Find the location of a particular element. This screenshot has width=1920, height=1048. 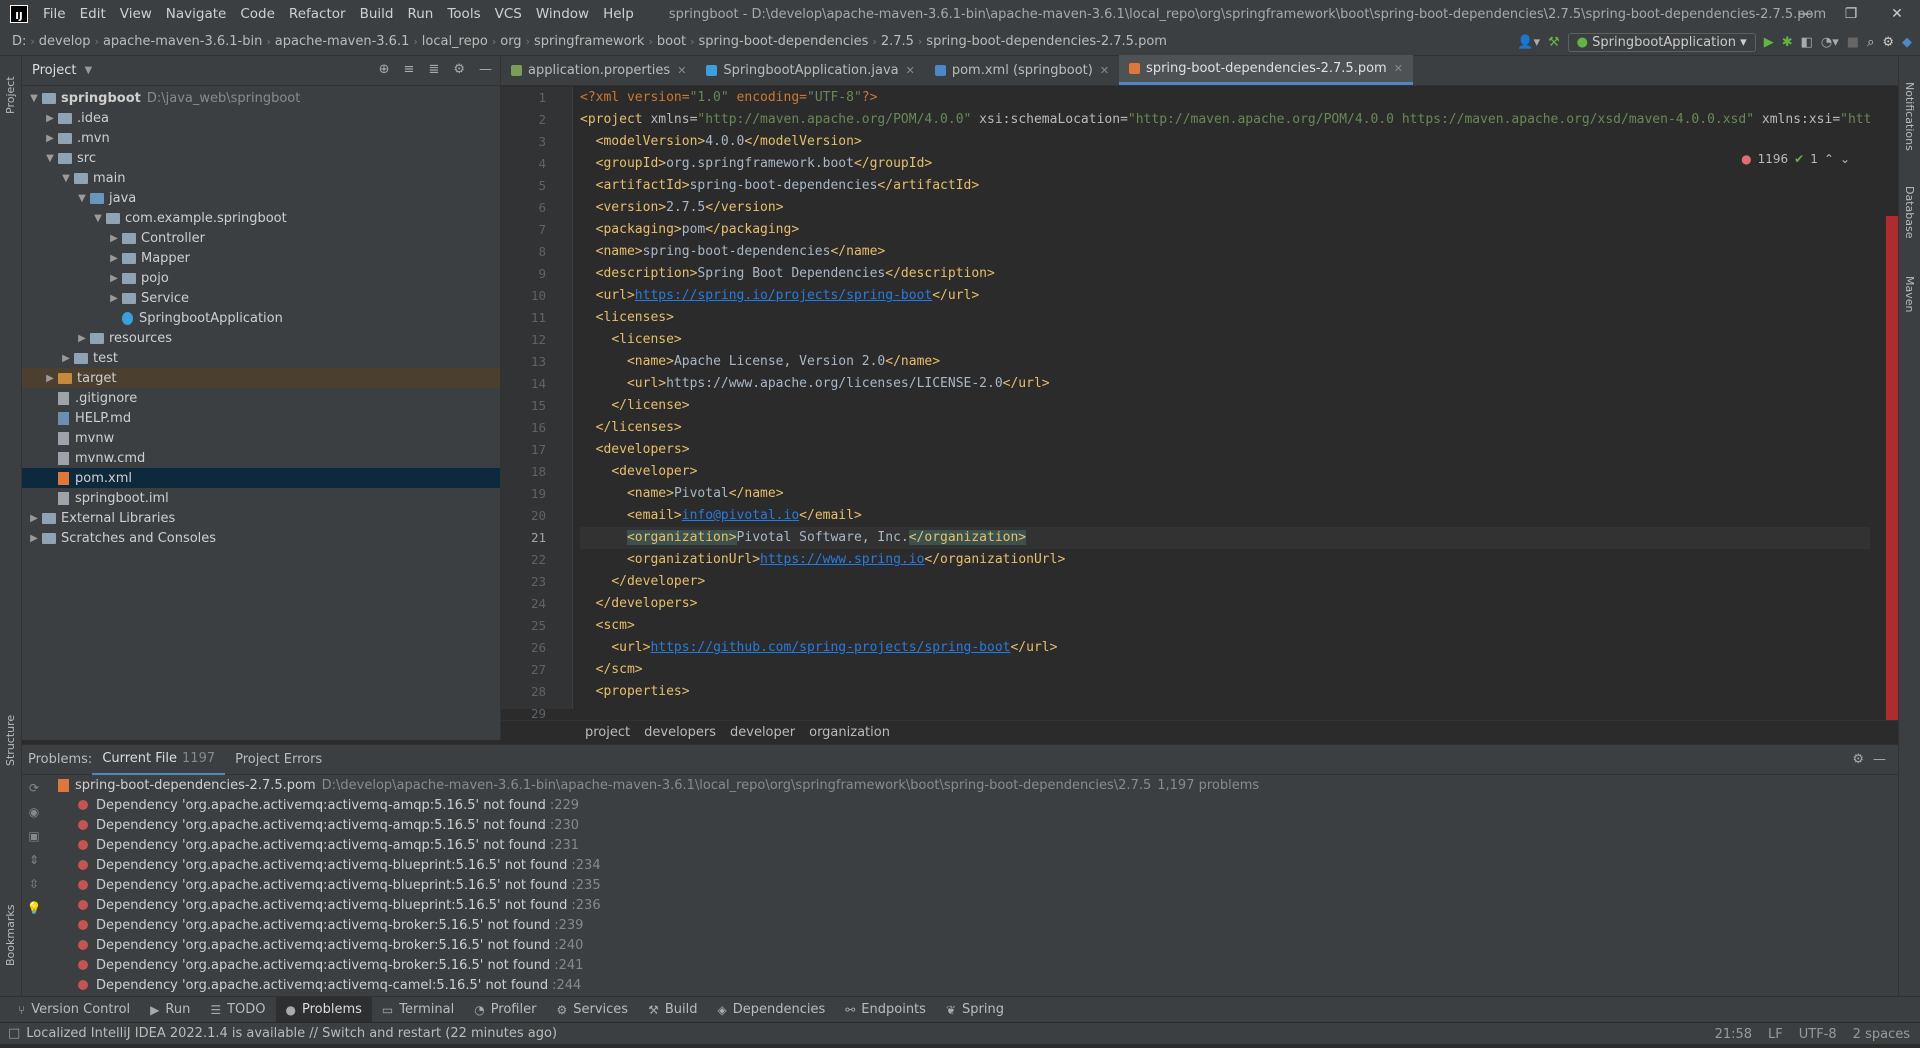

tree-item: ▶ Scratches and Consoles is located at coordinates (261, 538).